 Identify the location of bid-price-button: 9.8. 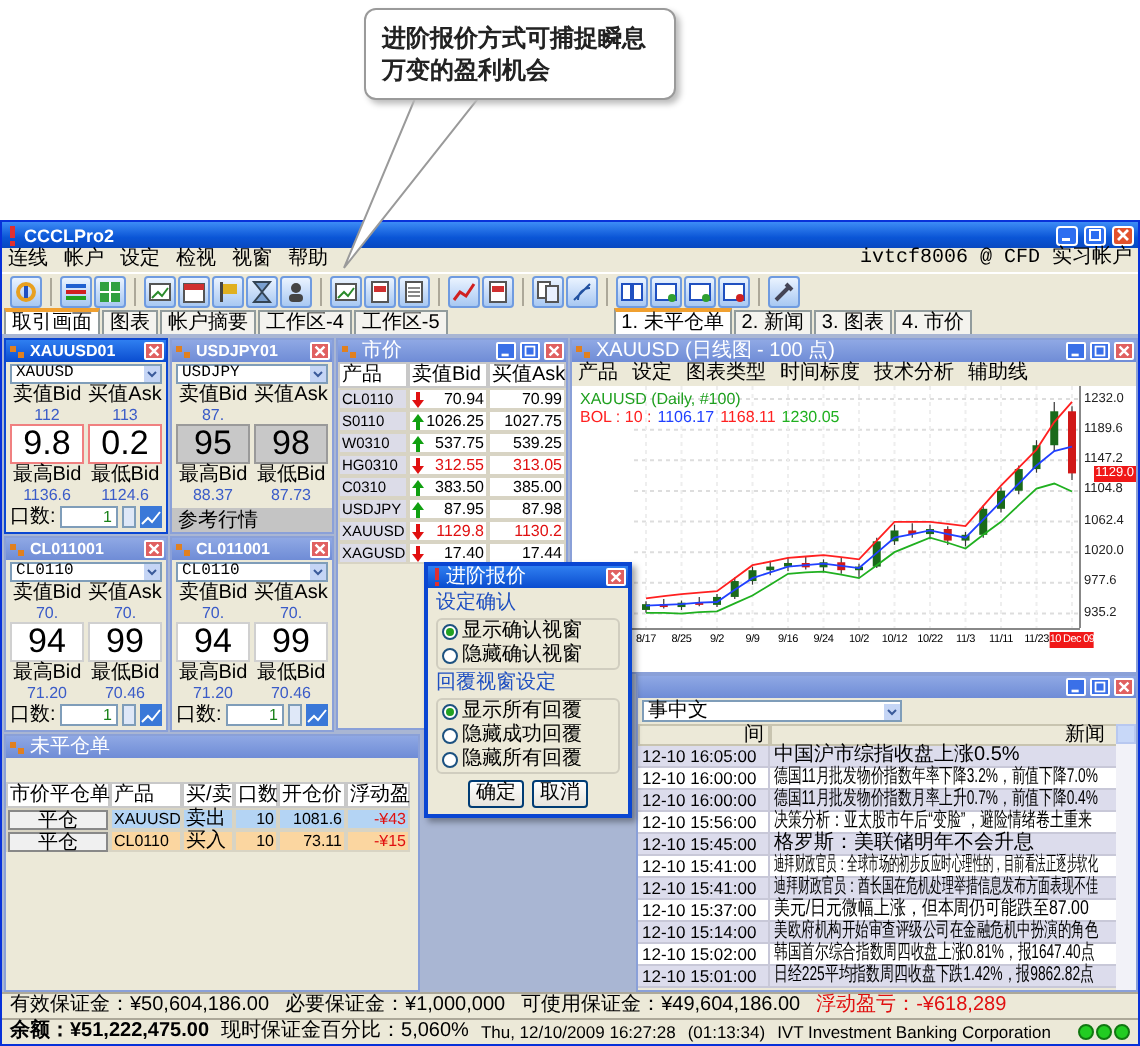
(47, 444).